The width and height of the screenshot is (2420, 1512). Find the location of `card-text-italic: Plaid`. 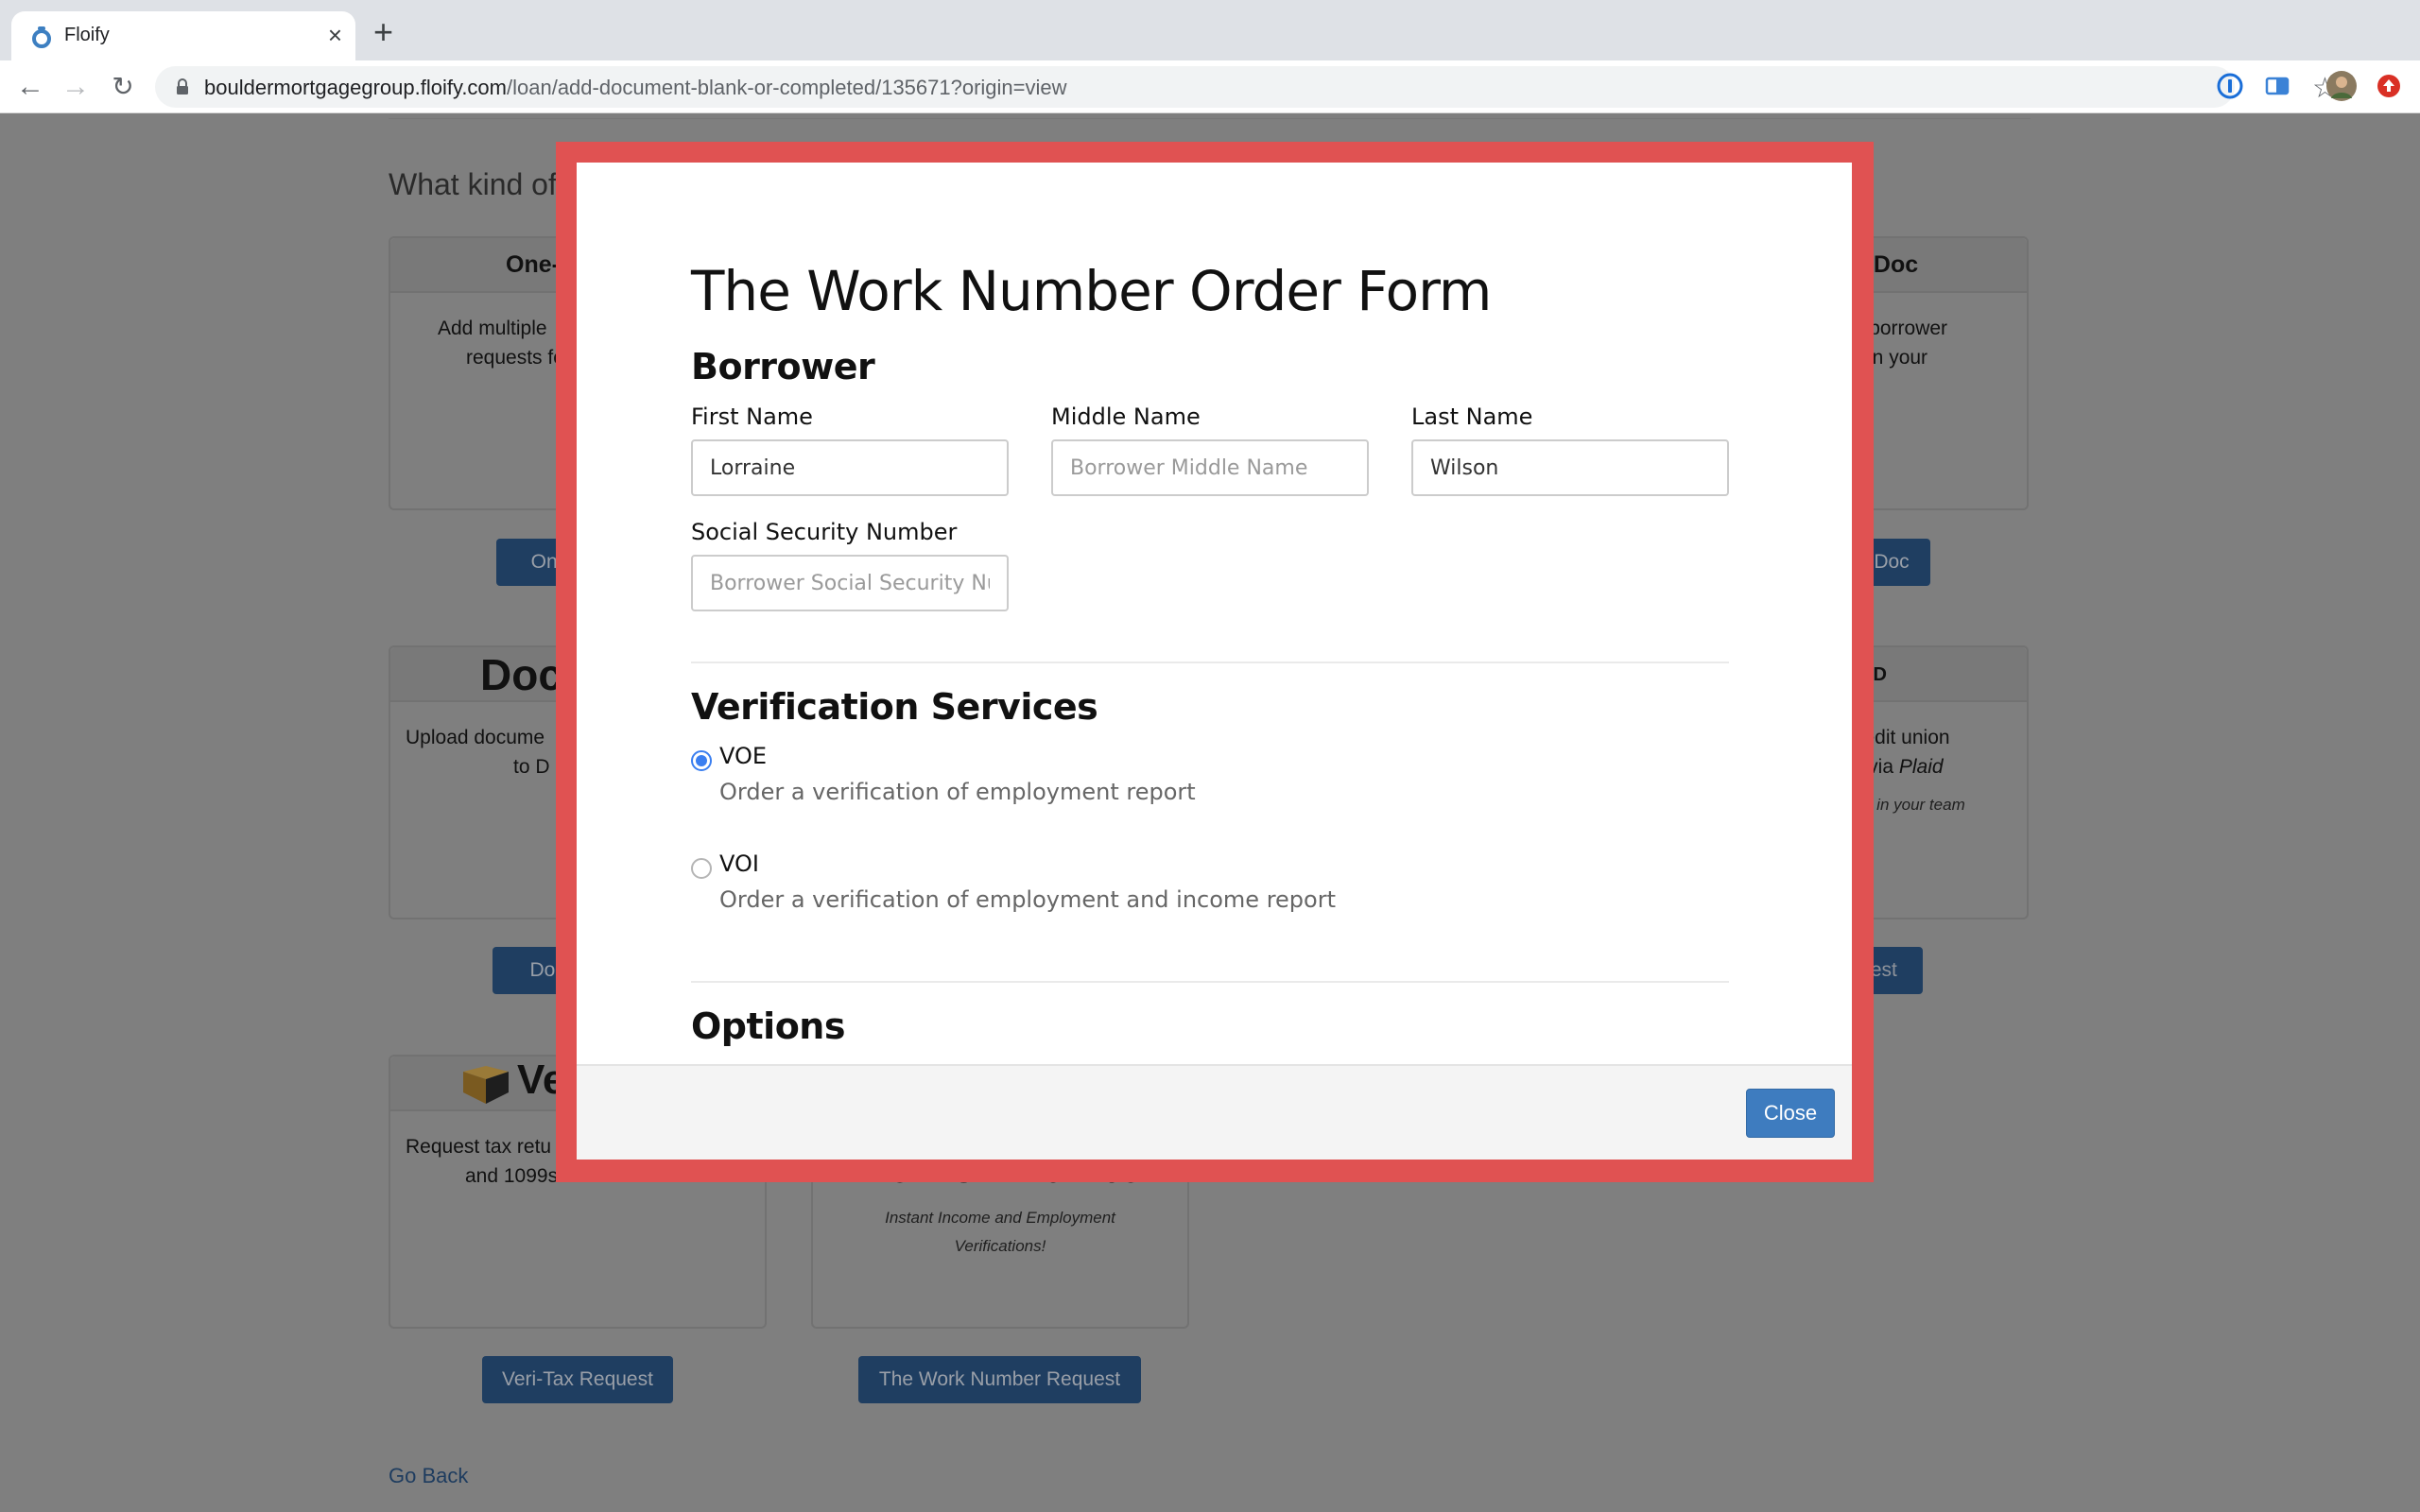

card-text-italic: Plaid is located at coordinates (1921, 767).